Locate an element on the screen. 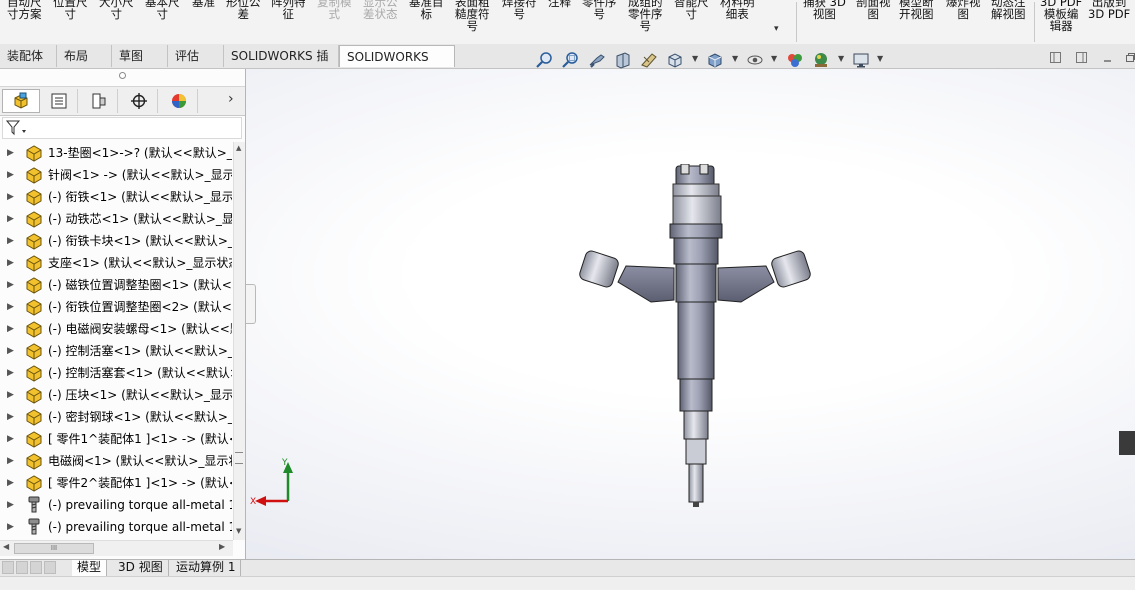  tree-item: ▶ (-) 衔铁卡块<1> (默认<<默认>_显 is located at coordinates (116, 241).